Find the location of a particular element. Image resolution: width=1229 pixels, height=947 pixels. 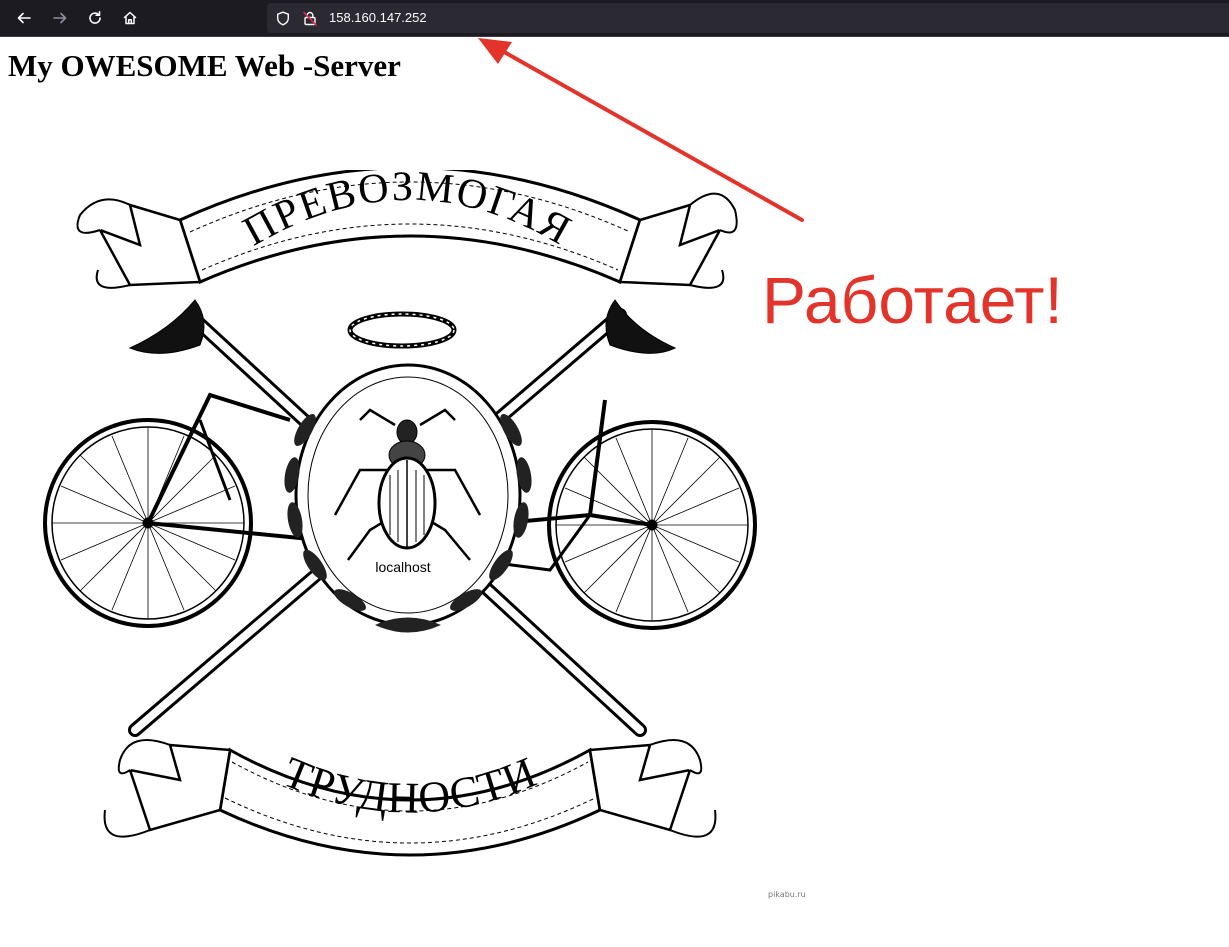

home-icon is located at coordinates (130, 18).